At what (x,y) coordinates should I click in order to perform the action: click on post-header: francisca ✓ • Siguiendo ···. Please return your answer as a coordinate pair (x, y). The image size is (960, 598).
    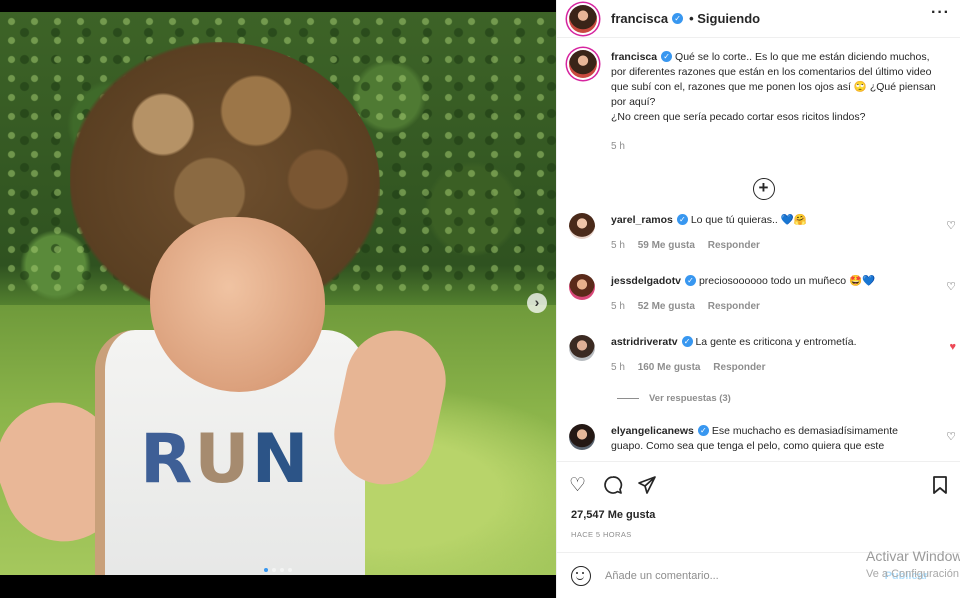
    Looking at the image, I should click on (758, 19).